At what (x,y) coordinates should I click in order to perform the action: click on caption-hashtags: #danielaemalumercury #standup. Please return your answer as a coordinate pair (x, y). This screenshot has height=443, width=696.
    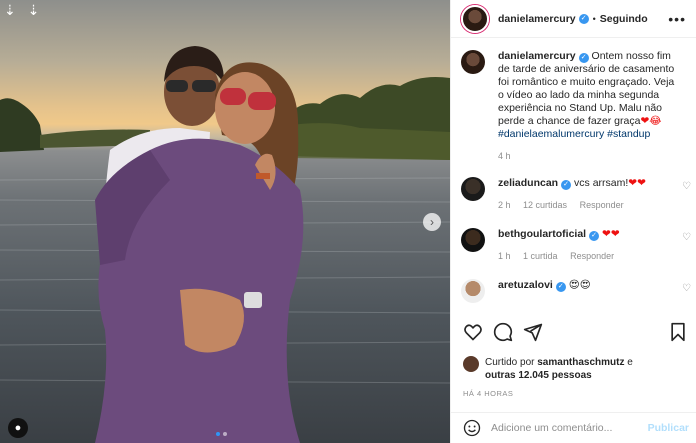
    Looking at the image, I should click on (574, 134).